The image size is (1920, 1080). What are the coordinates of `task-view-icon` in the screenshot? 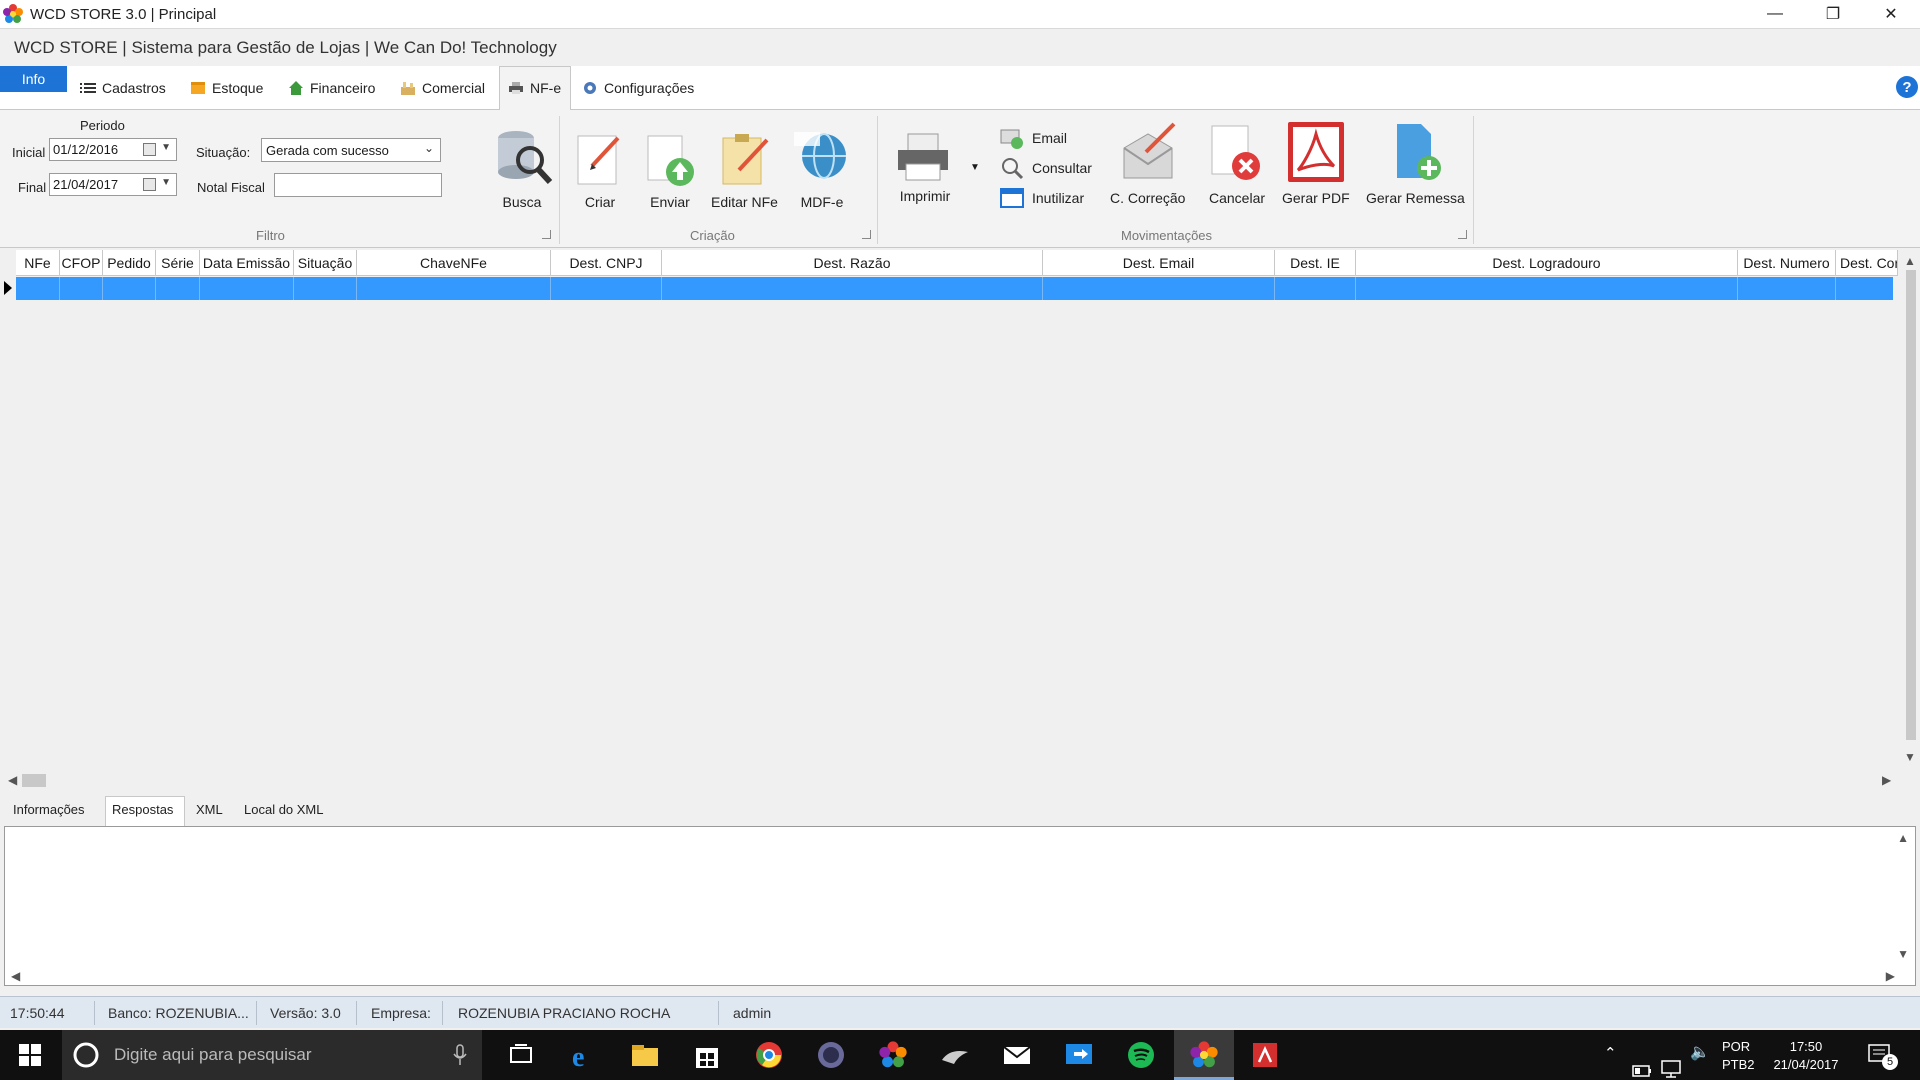 It's located at (521, 1055).